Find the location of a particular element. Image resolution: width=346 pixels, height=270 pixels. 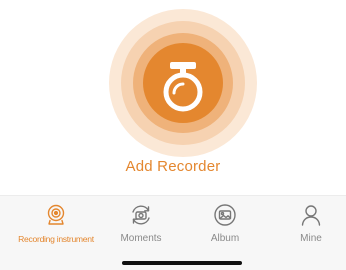

tab-recording-instrument: Recording instrument is located at coordinates (56, 226).